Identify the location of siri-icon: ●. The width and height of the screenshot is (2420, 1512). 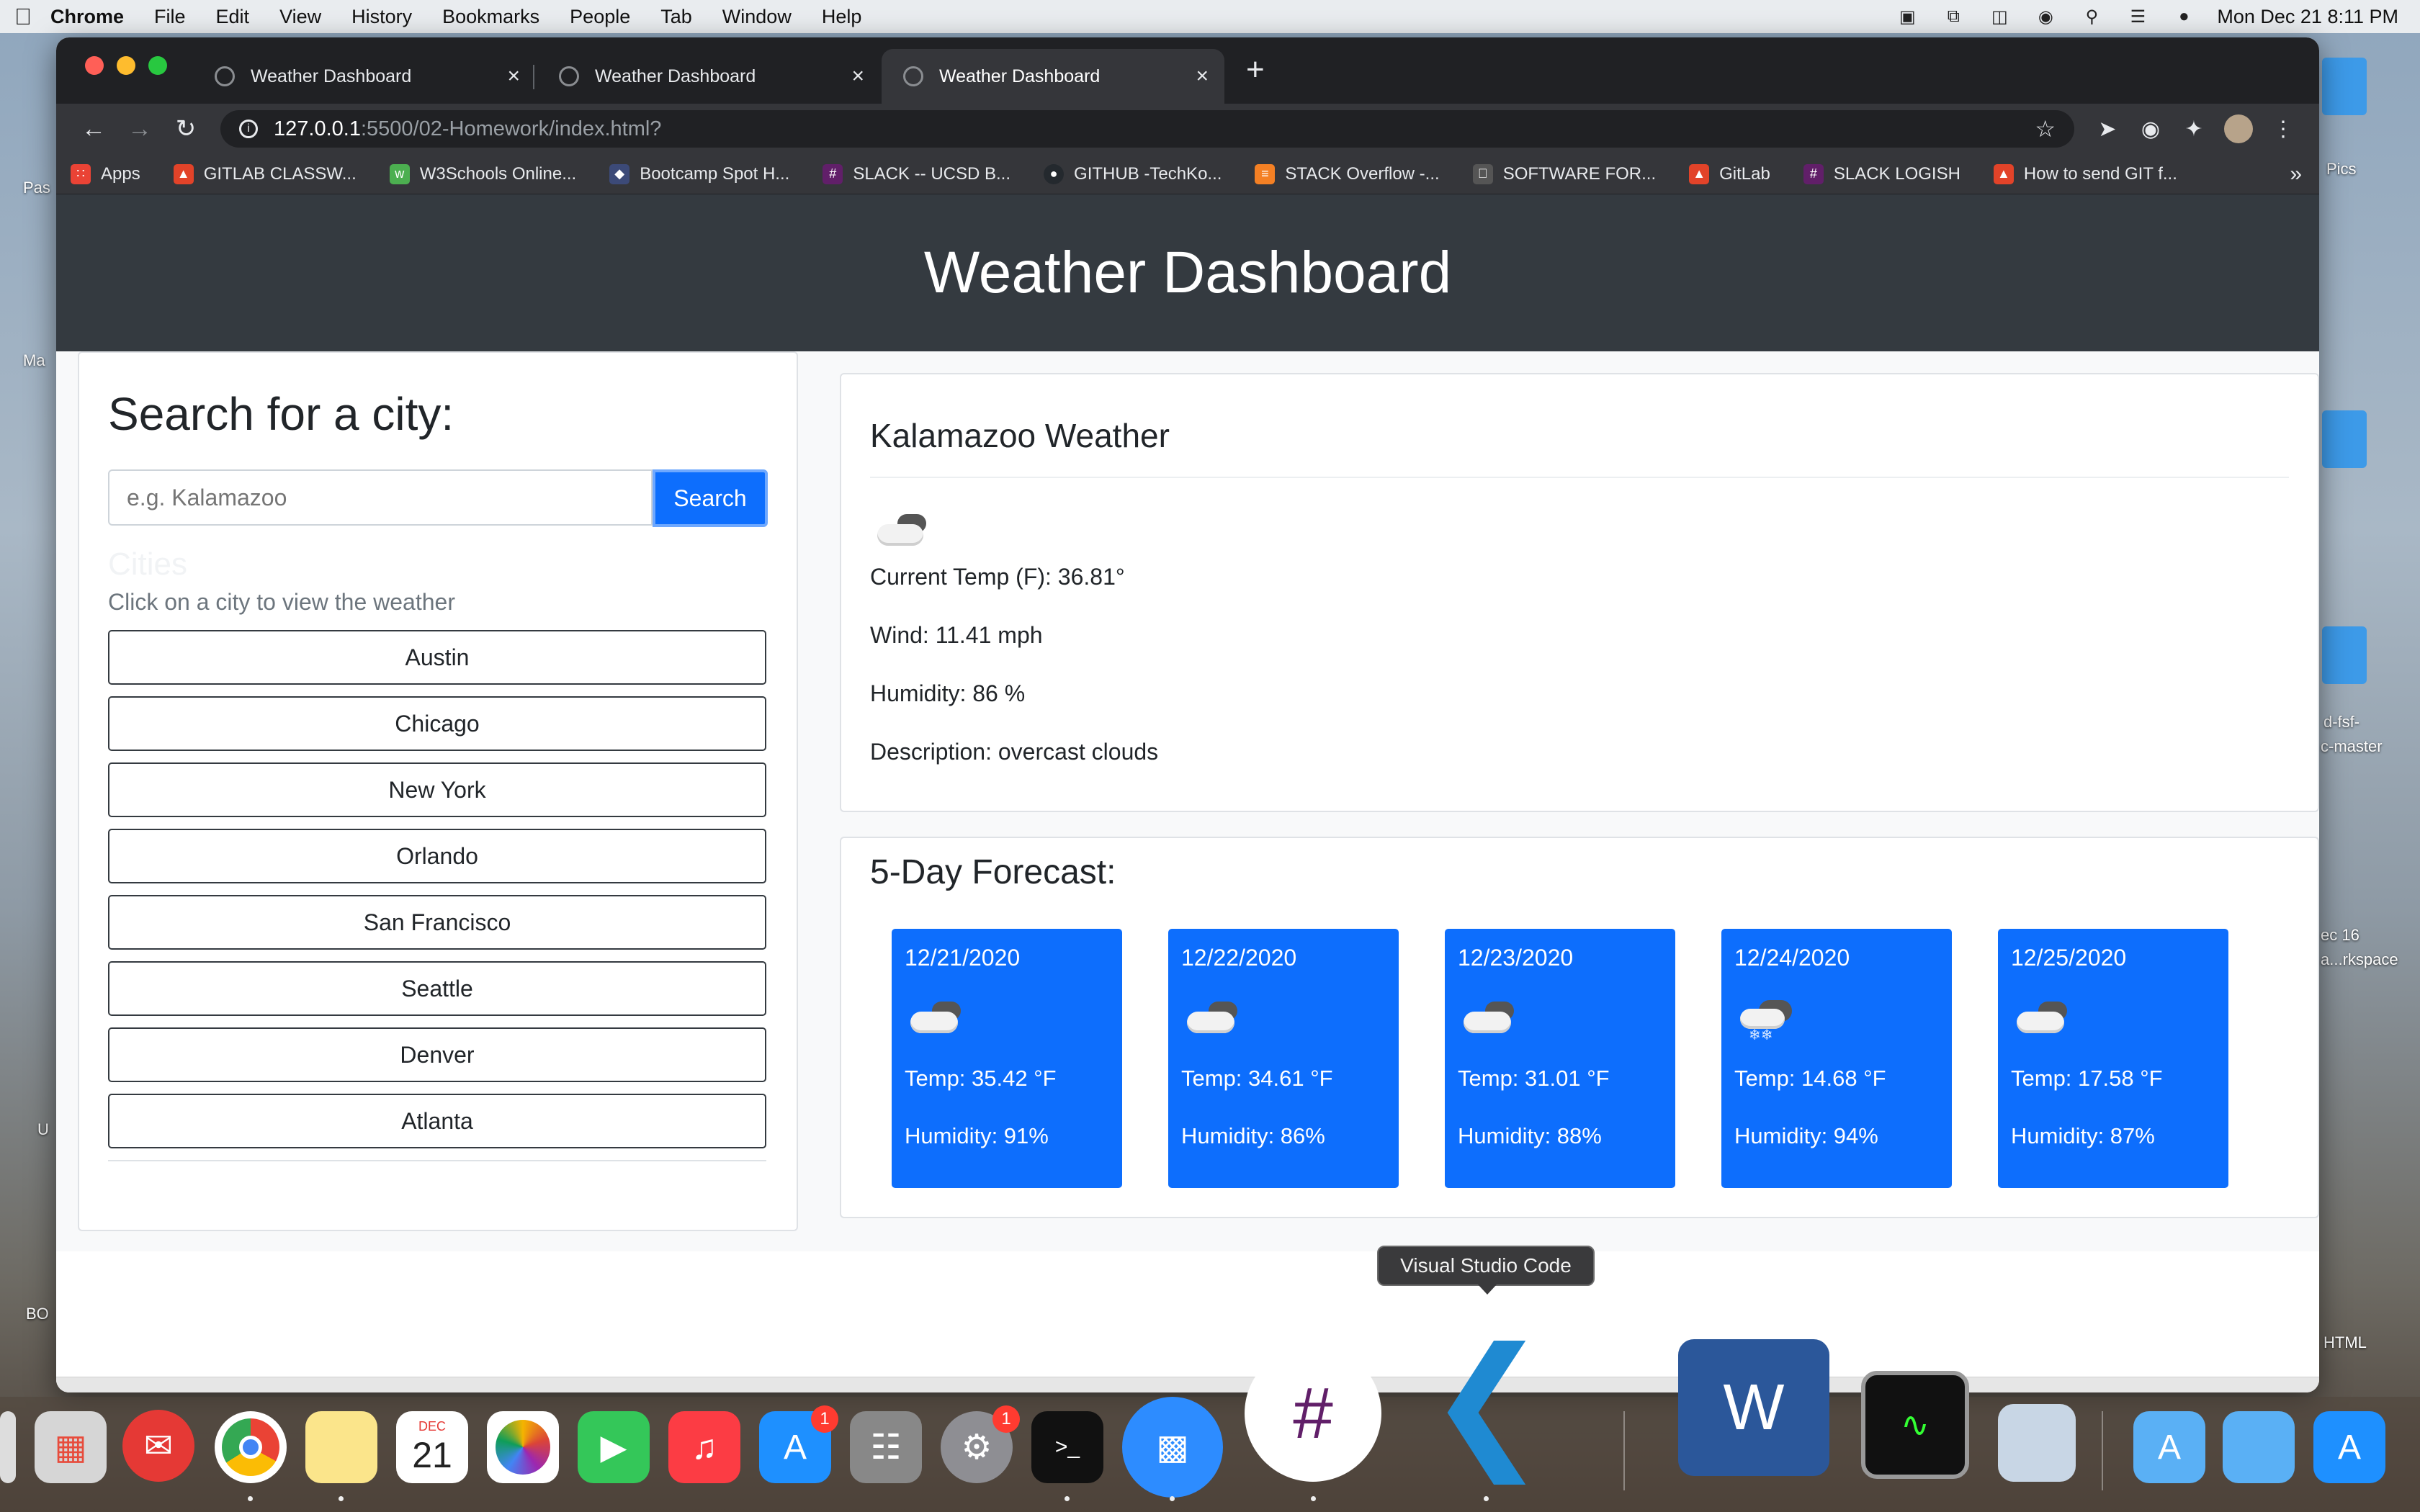
(2184, 16).